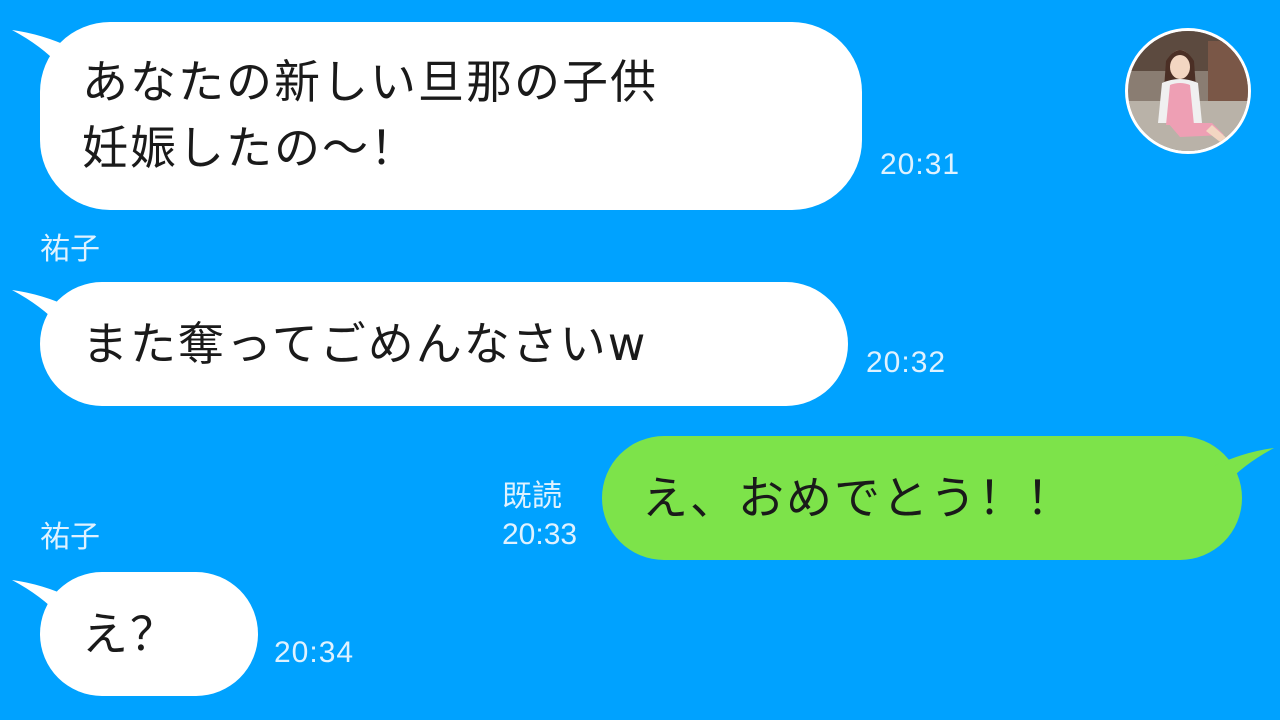 Image resolution: width=1280 pixels, height=720 pixels. I want to click on message-time: 20:31, so click(920, 164).